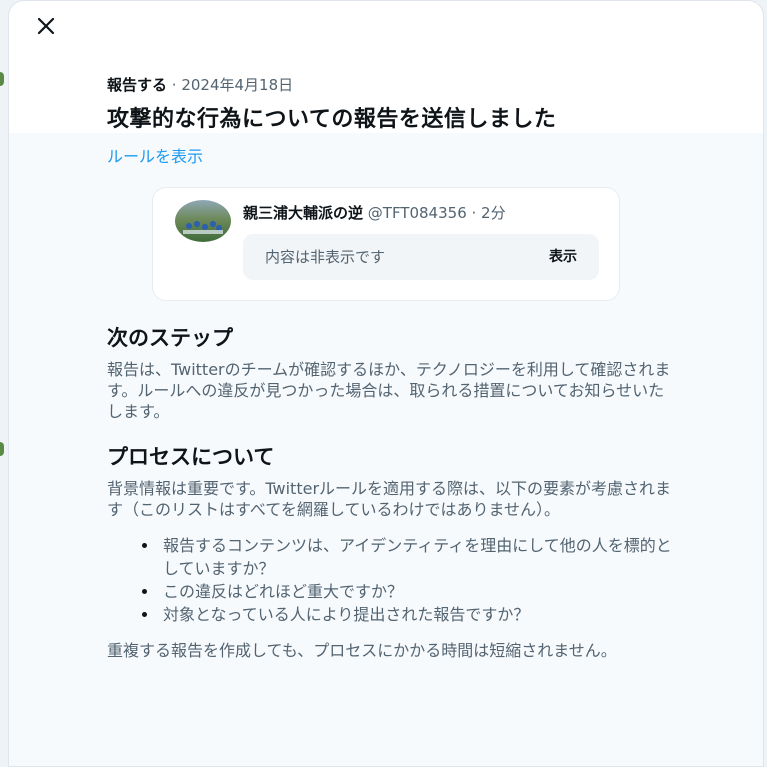  I want to click on list-item: 報告するコンテンツは、アイデンティティを理由にして他の人を標的としていますか？, so click(417, 557).